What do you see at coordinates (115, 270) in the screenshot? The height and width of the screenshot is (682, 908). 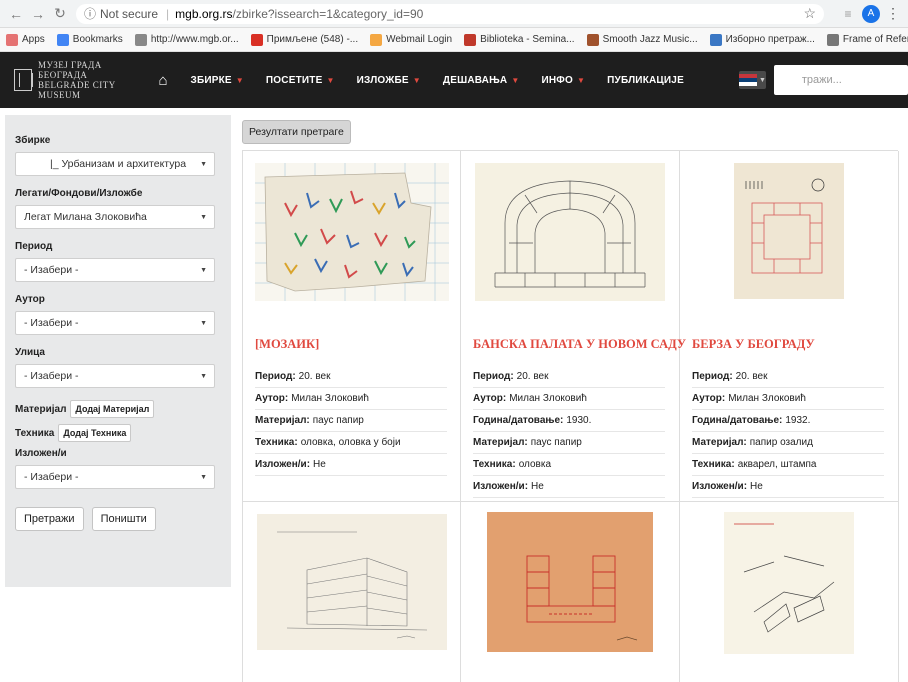 I see `period-select: - Изабери - ▼` at bounding box center [115, 270].